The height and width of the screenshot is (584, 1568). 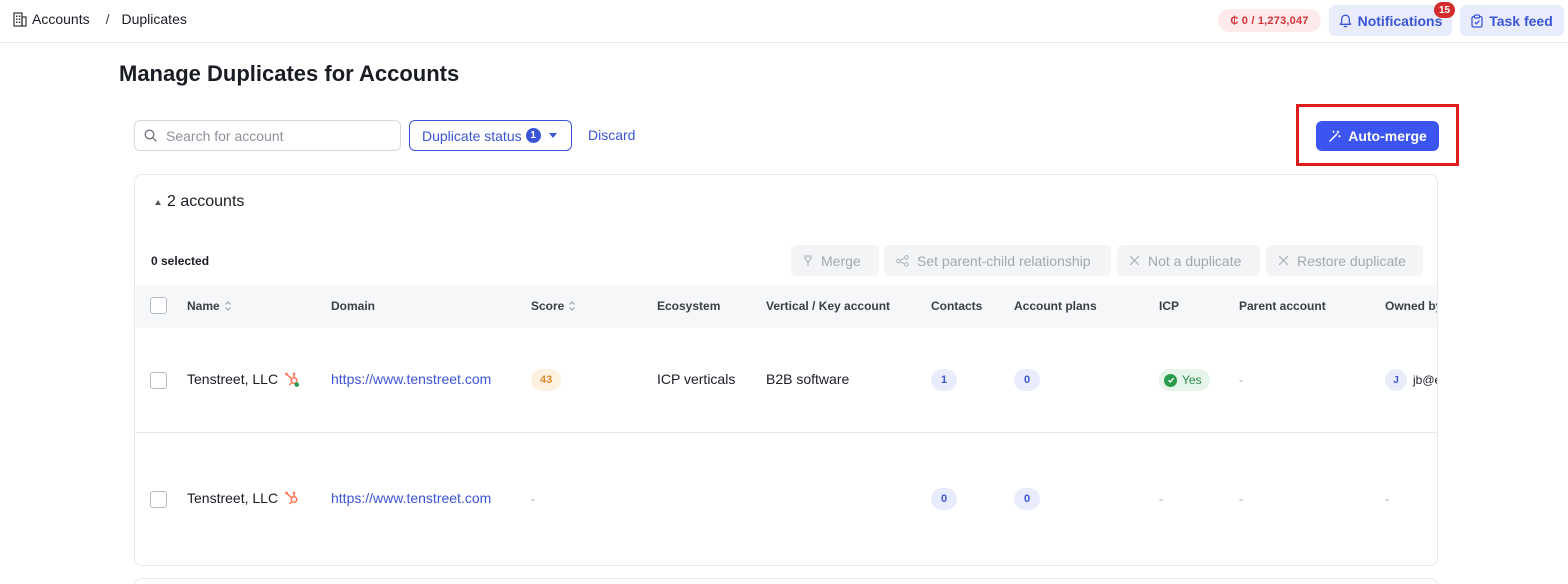 I want to click on contacts-count-pill: 1, so click(x=944, y=380).